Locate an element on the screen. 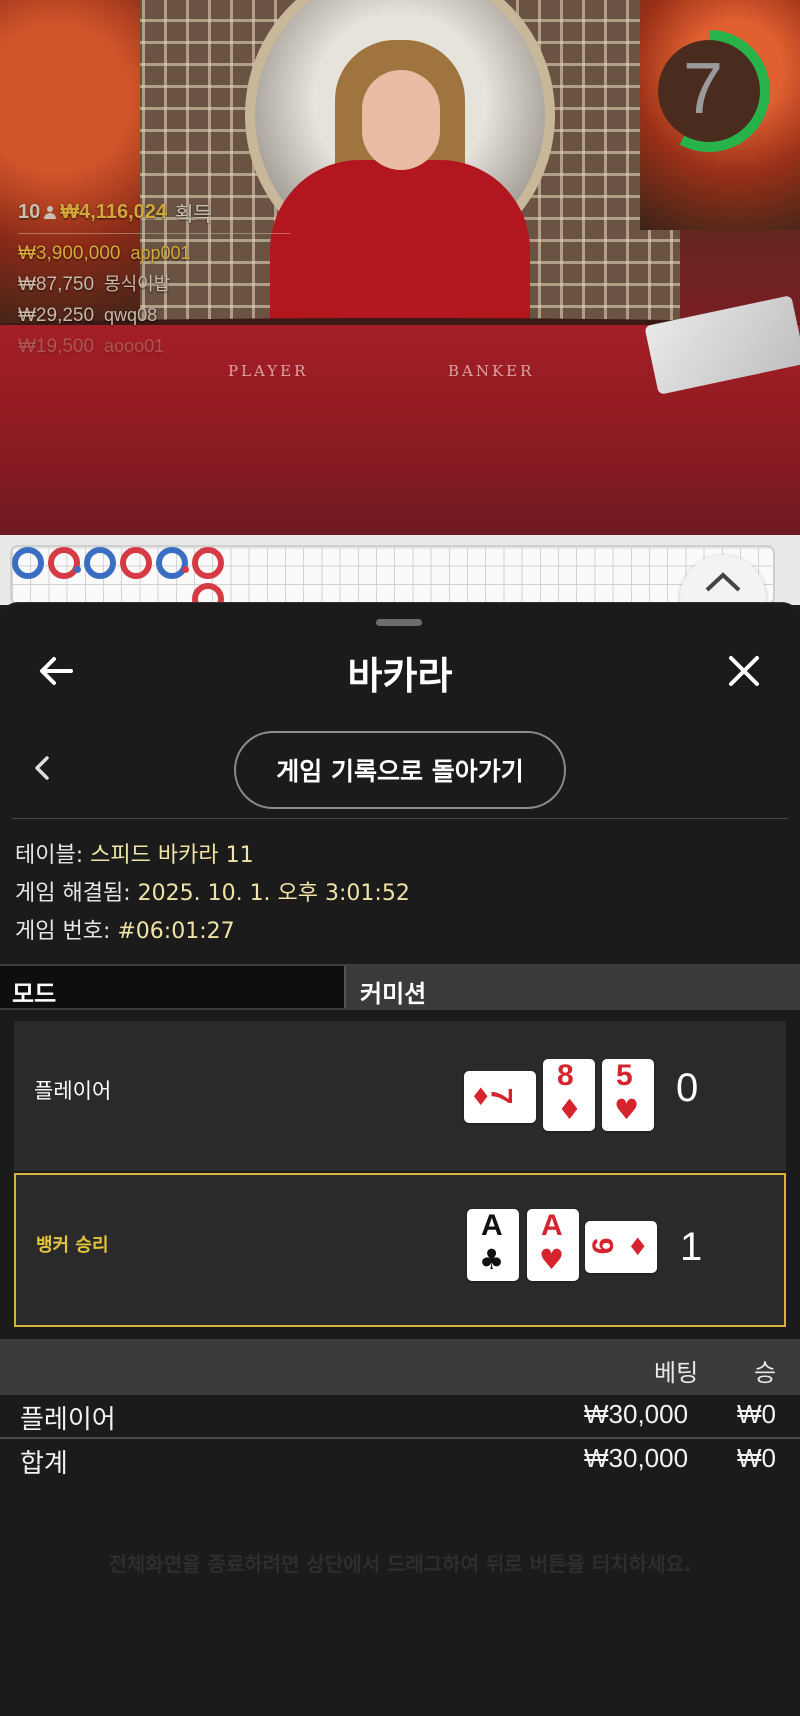 This screenshot has height=1716, width=800. player-label: 플레이어 is located at coordinates (73, 1091).